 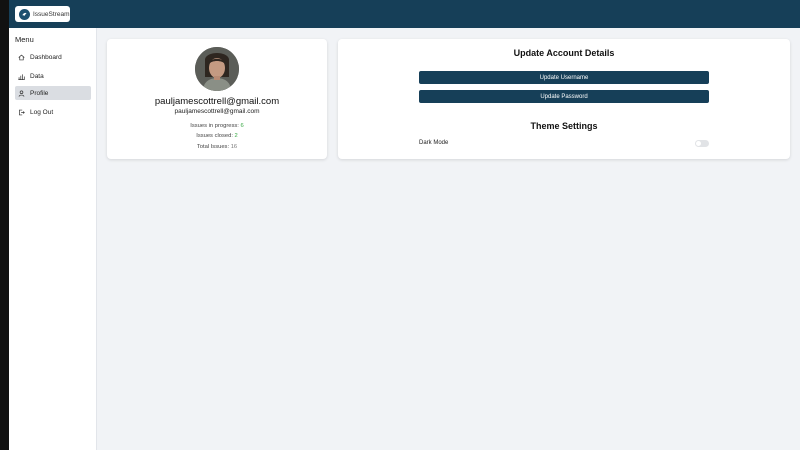 I want to click on bar-chart-icon, so click(x=21, y=76).